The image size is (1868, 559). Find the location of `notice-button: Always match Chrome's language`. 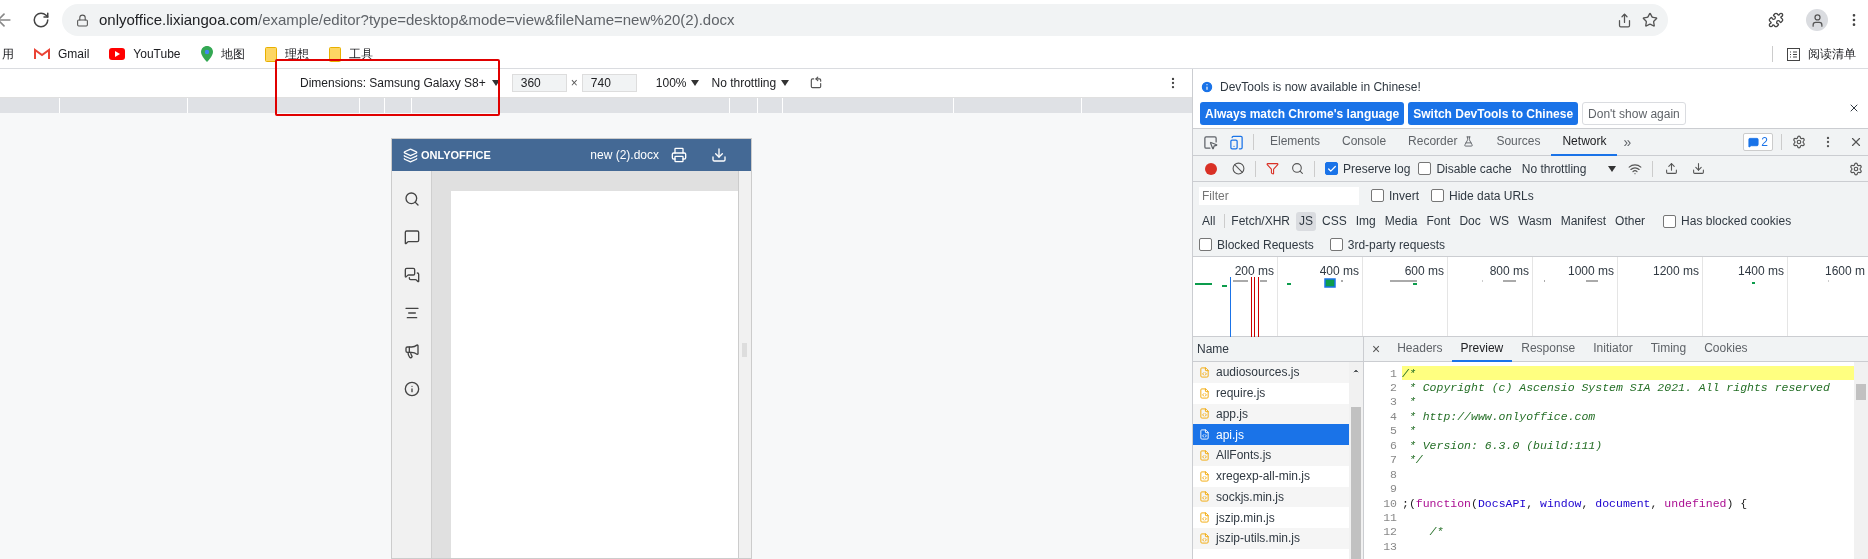

notice-button: Always match Chrome's language is located at coordinates (1302, 113).